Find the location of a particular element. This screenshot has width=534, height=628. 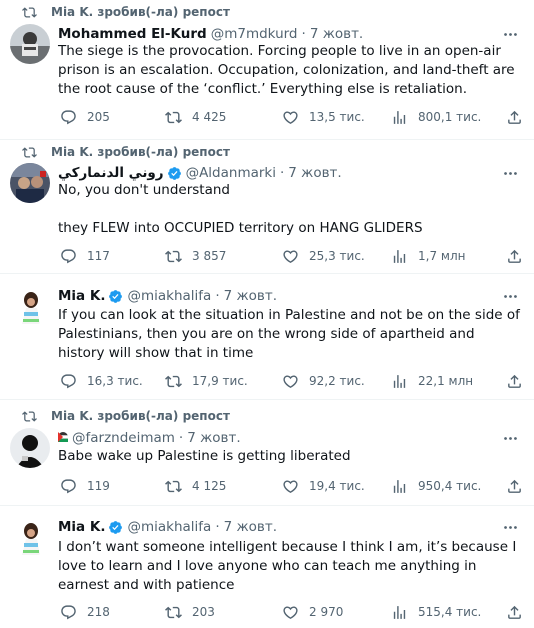

tweet-header: روني الدنماركي @Aldanmarki · 7 жовт. is located at coordinates (276, 173).